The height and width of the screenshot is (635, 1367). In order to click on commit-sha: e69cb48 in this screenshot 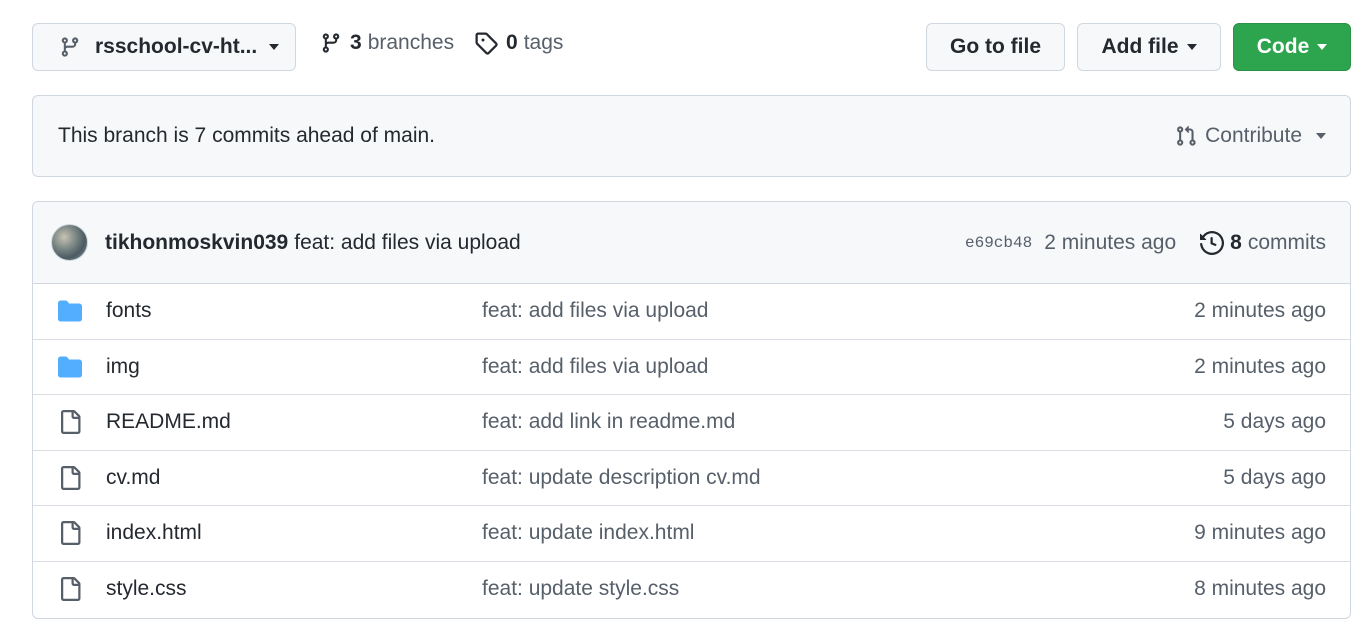, I will do `click(998, 243)`.